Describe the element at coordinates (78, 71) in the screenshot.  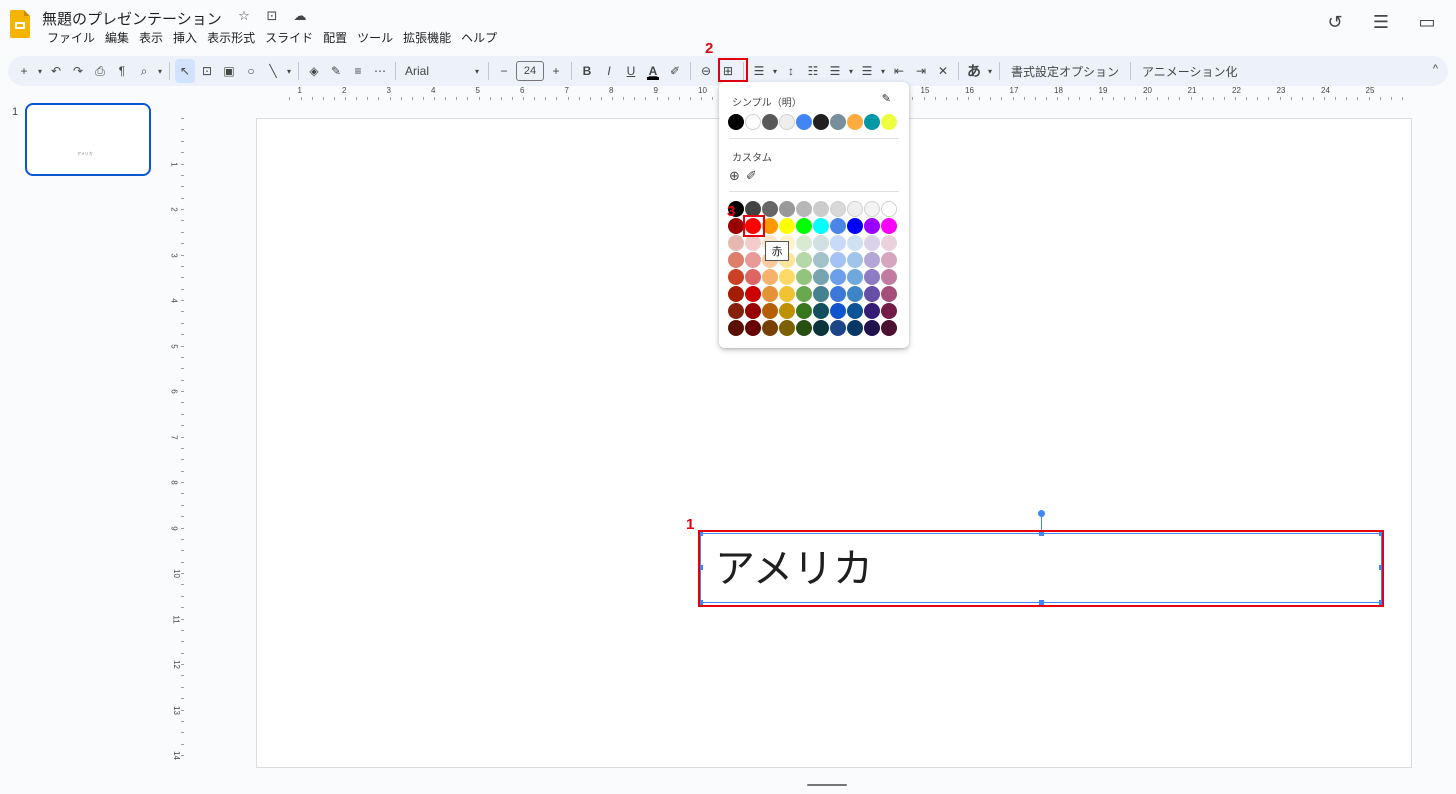
I see `redo-icon: ↷` at that location.